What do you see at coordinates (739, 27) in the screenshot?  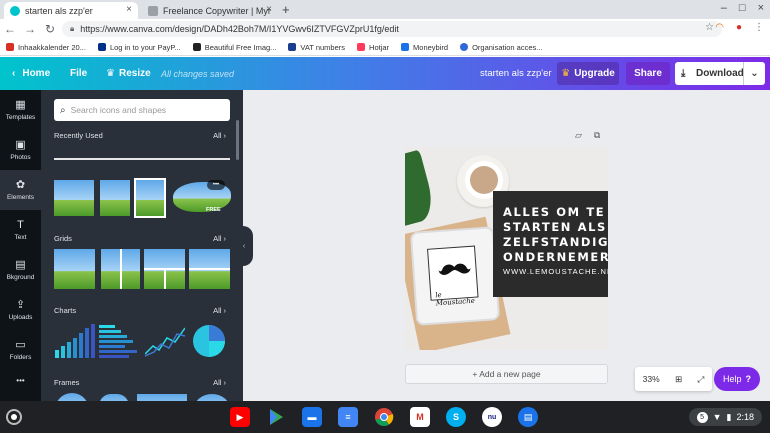 I see `profile-icon: ●` at bounding box center [739, 27].